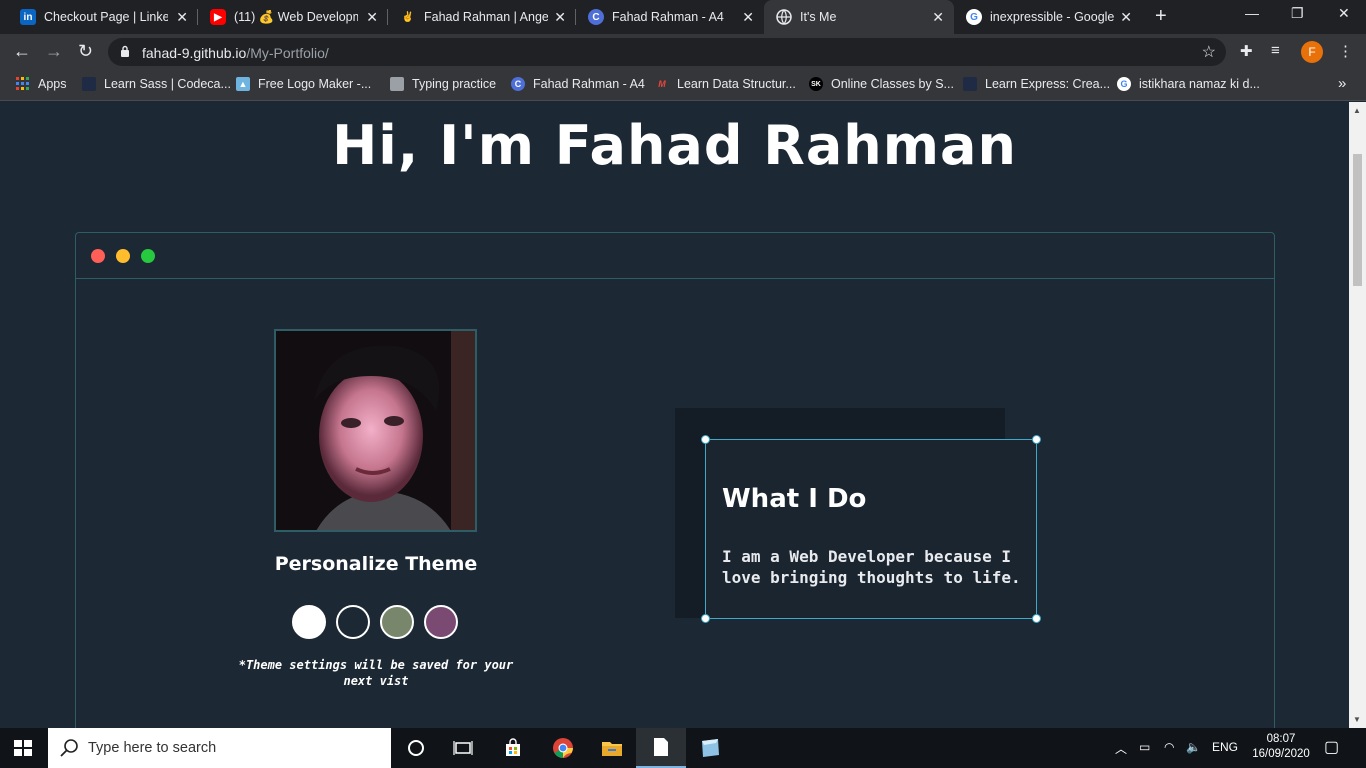  Describe the element at coordinates (1312, 52) in the screenshot. I see `profile-avatar: F` at that location.